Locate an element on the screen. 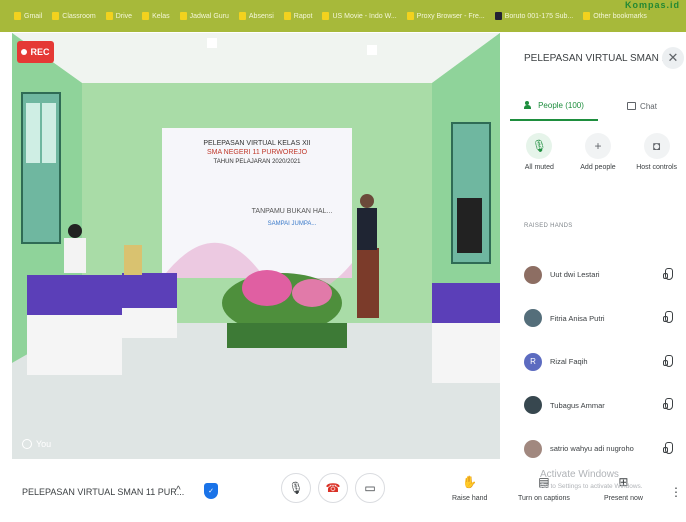 This screenshot has width=686, height=522. svg-text: SMA NEGERI 11 PURWOREJO is located at coordinates (257, 152).